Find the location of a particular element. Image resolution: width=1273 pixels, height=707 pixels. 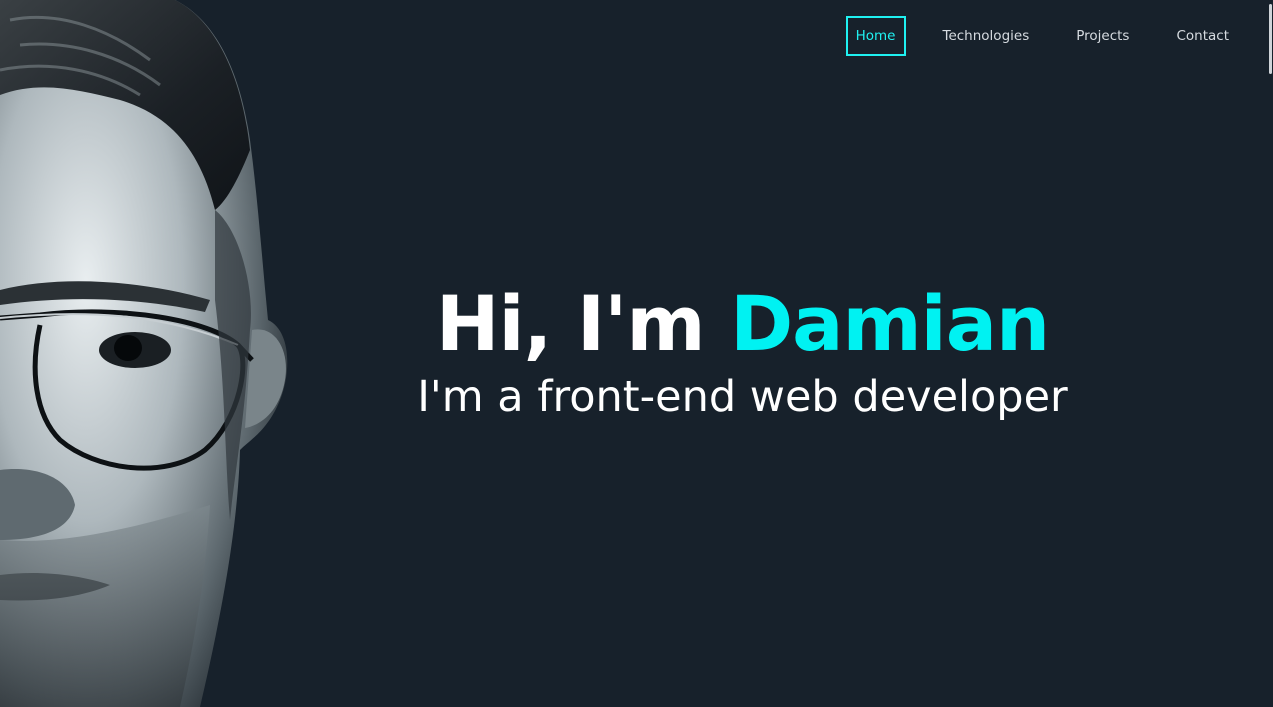

scrollbar-thumb is located at coordinates (1270, 39).